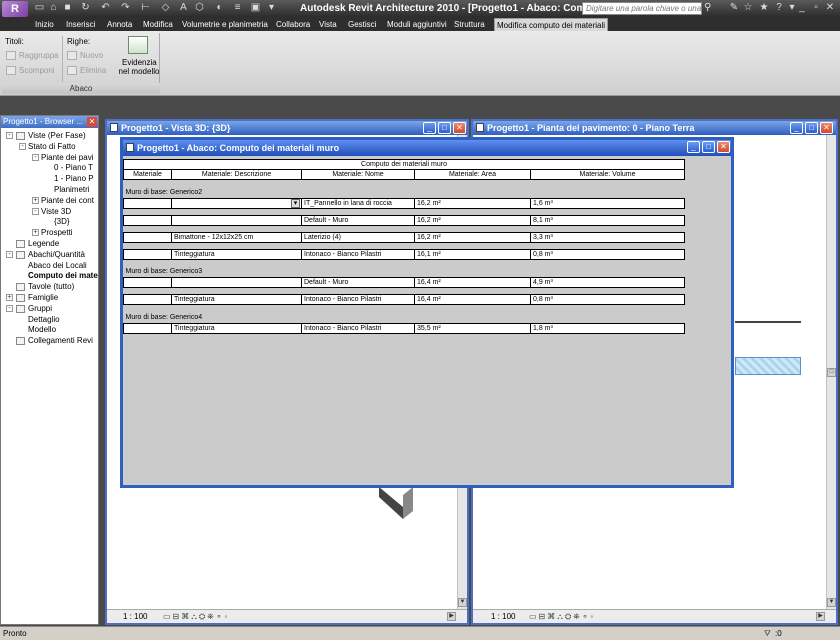  I want to click on table-cell: Bimattone - 12x12x25 cm, so click(236, 237).